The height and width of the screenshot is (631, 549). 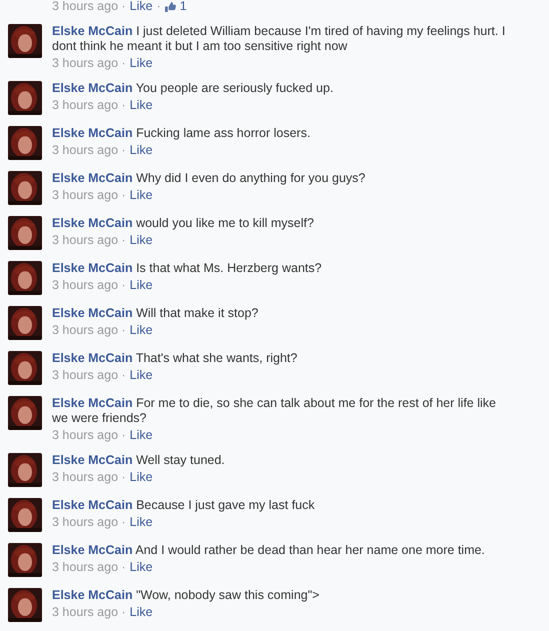 What do you see at coordinates (187, 268) in the screenshot?
I see `comment-text: Elske McCain Is that what Ms. Herzberg wants?` at bounding box center [187, 268].